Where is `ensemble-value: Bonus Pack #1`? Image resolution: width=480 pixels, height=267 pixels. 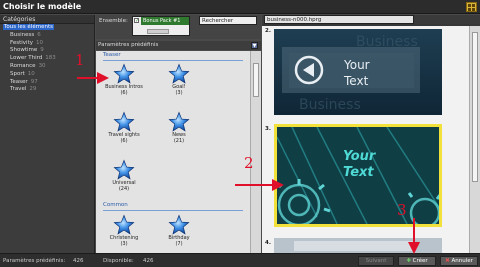
ensemble-value: Bonus Pack #1 is located at coordinates (165, 21).